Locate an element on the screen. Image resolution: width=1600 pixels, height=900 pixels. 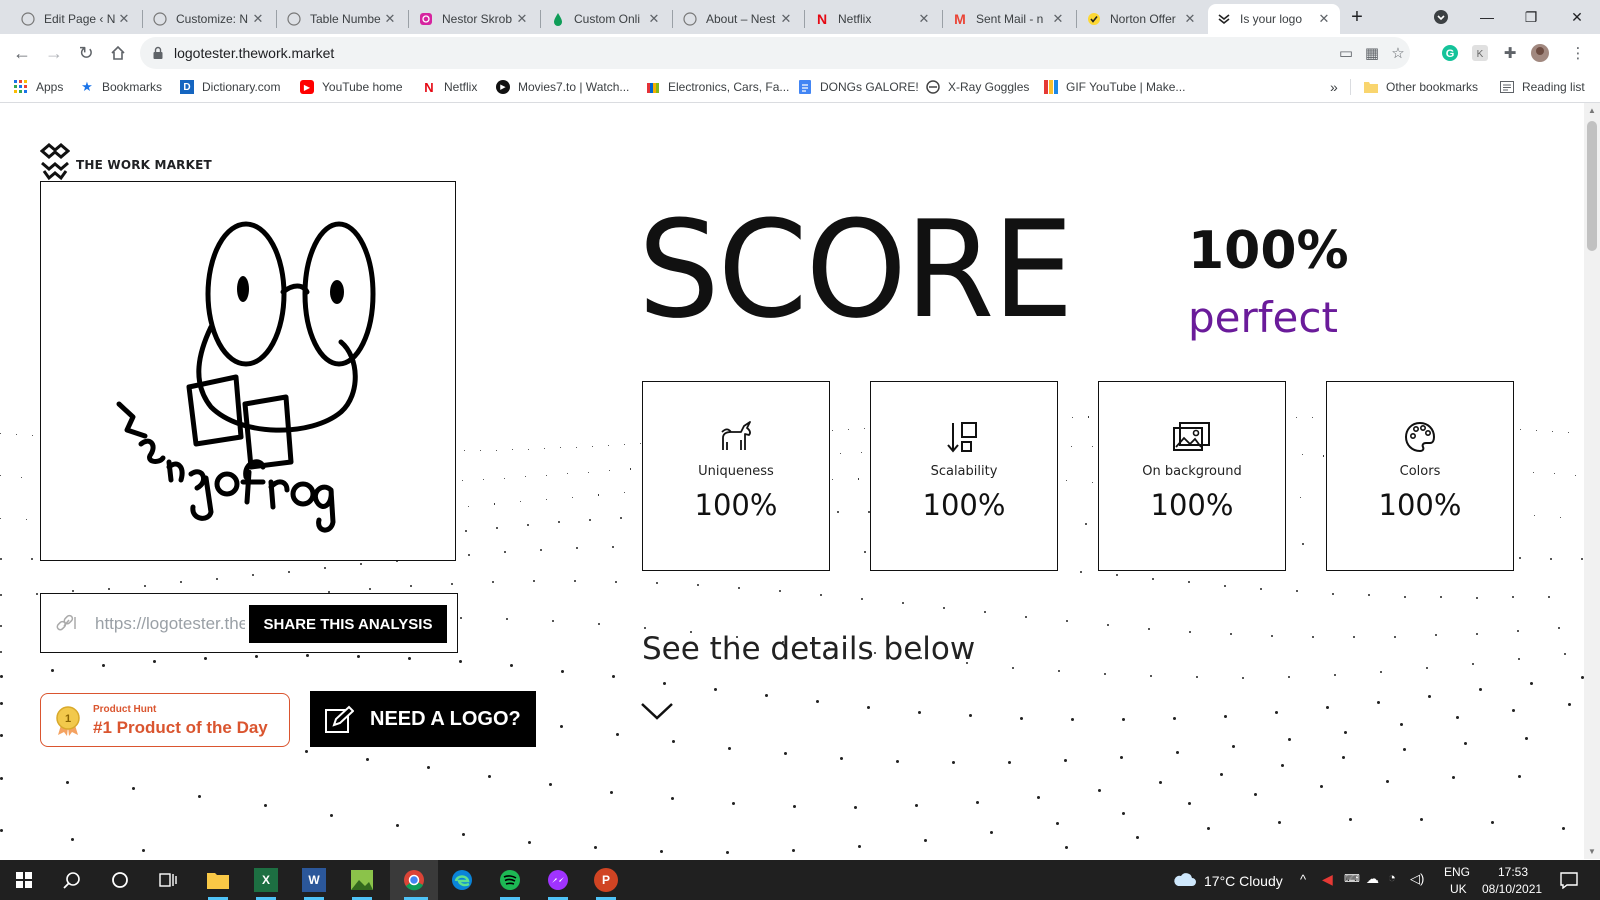
qr-code-icon: ▦ is located at coordinates (1372, 53).